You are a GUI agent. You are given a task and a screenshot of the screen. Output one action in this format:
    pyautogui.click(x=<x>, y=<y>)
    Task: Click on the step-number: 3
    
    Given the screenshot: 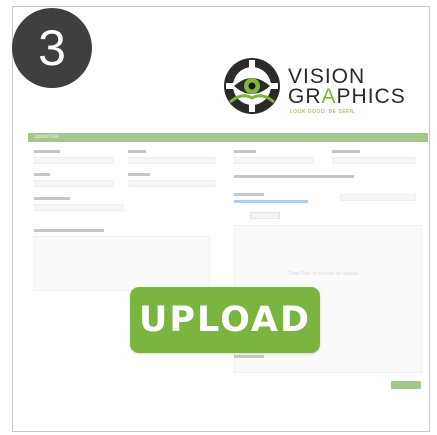 What is the action you would take?
    pyautogui.click(x=52, y=48)
    